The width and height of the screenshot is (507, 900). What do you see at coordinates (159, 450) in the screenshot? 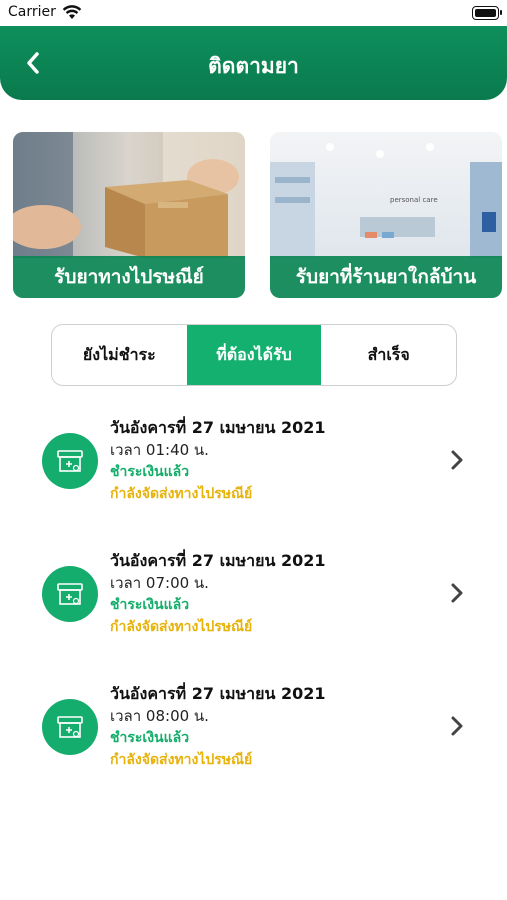
I see `order-time: เวลา 01:40 น.` at bounding box center [159, 450].